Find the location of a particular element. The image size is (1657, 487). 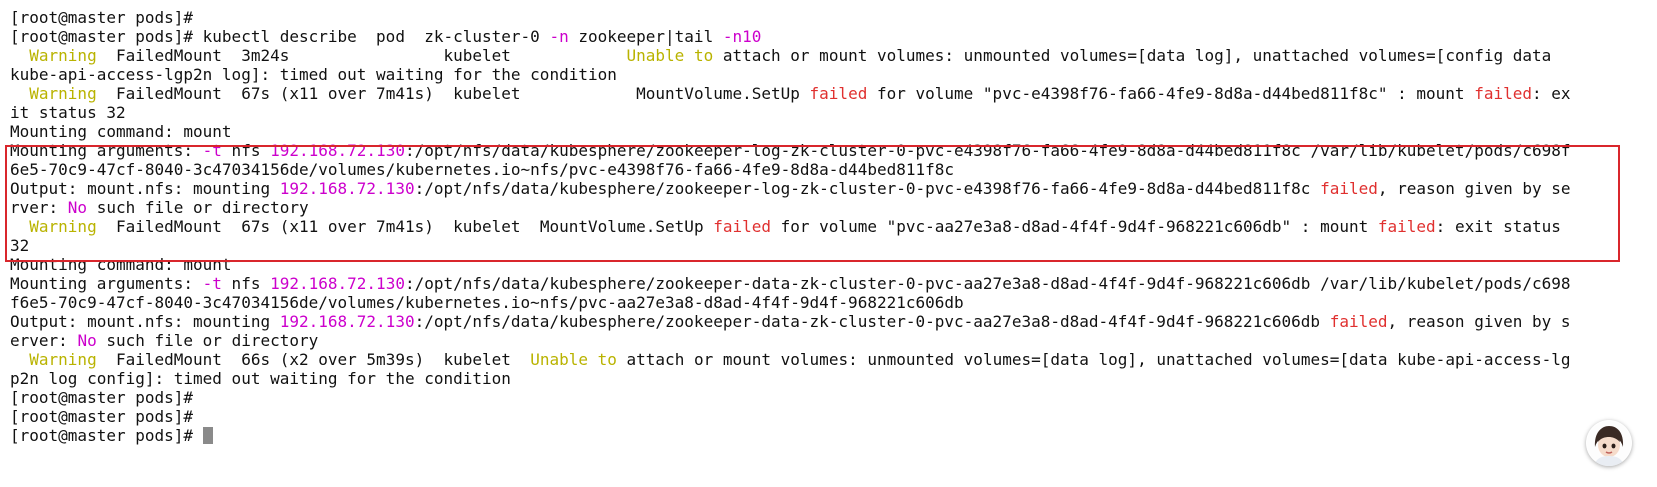

terminal-line: erver: No such file or directory is located at coordinates (830, 340).